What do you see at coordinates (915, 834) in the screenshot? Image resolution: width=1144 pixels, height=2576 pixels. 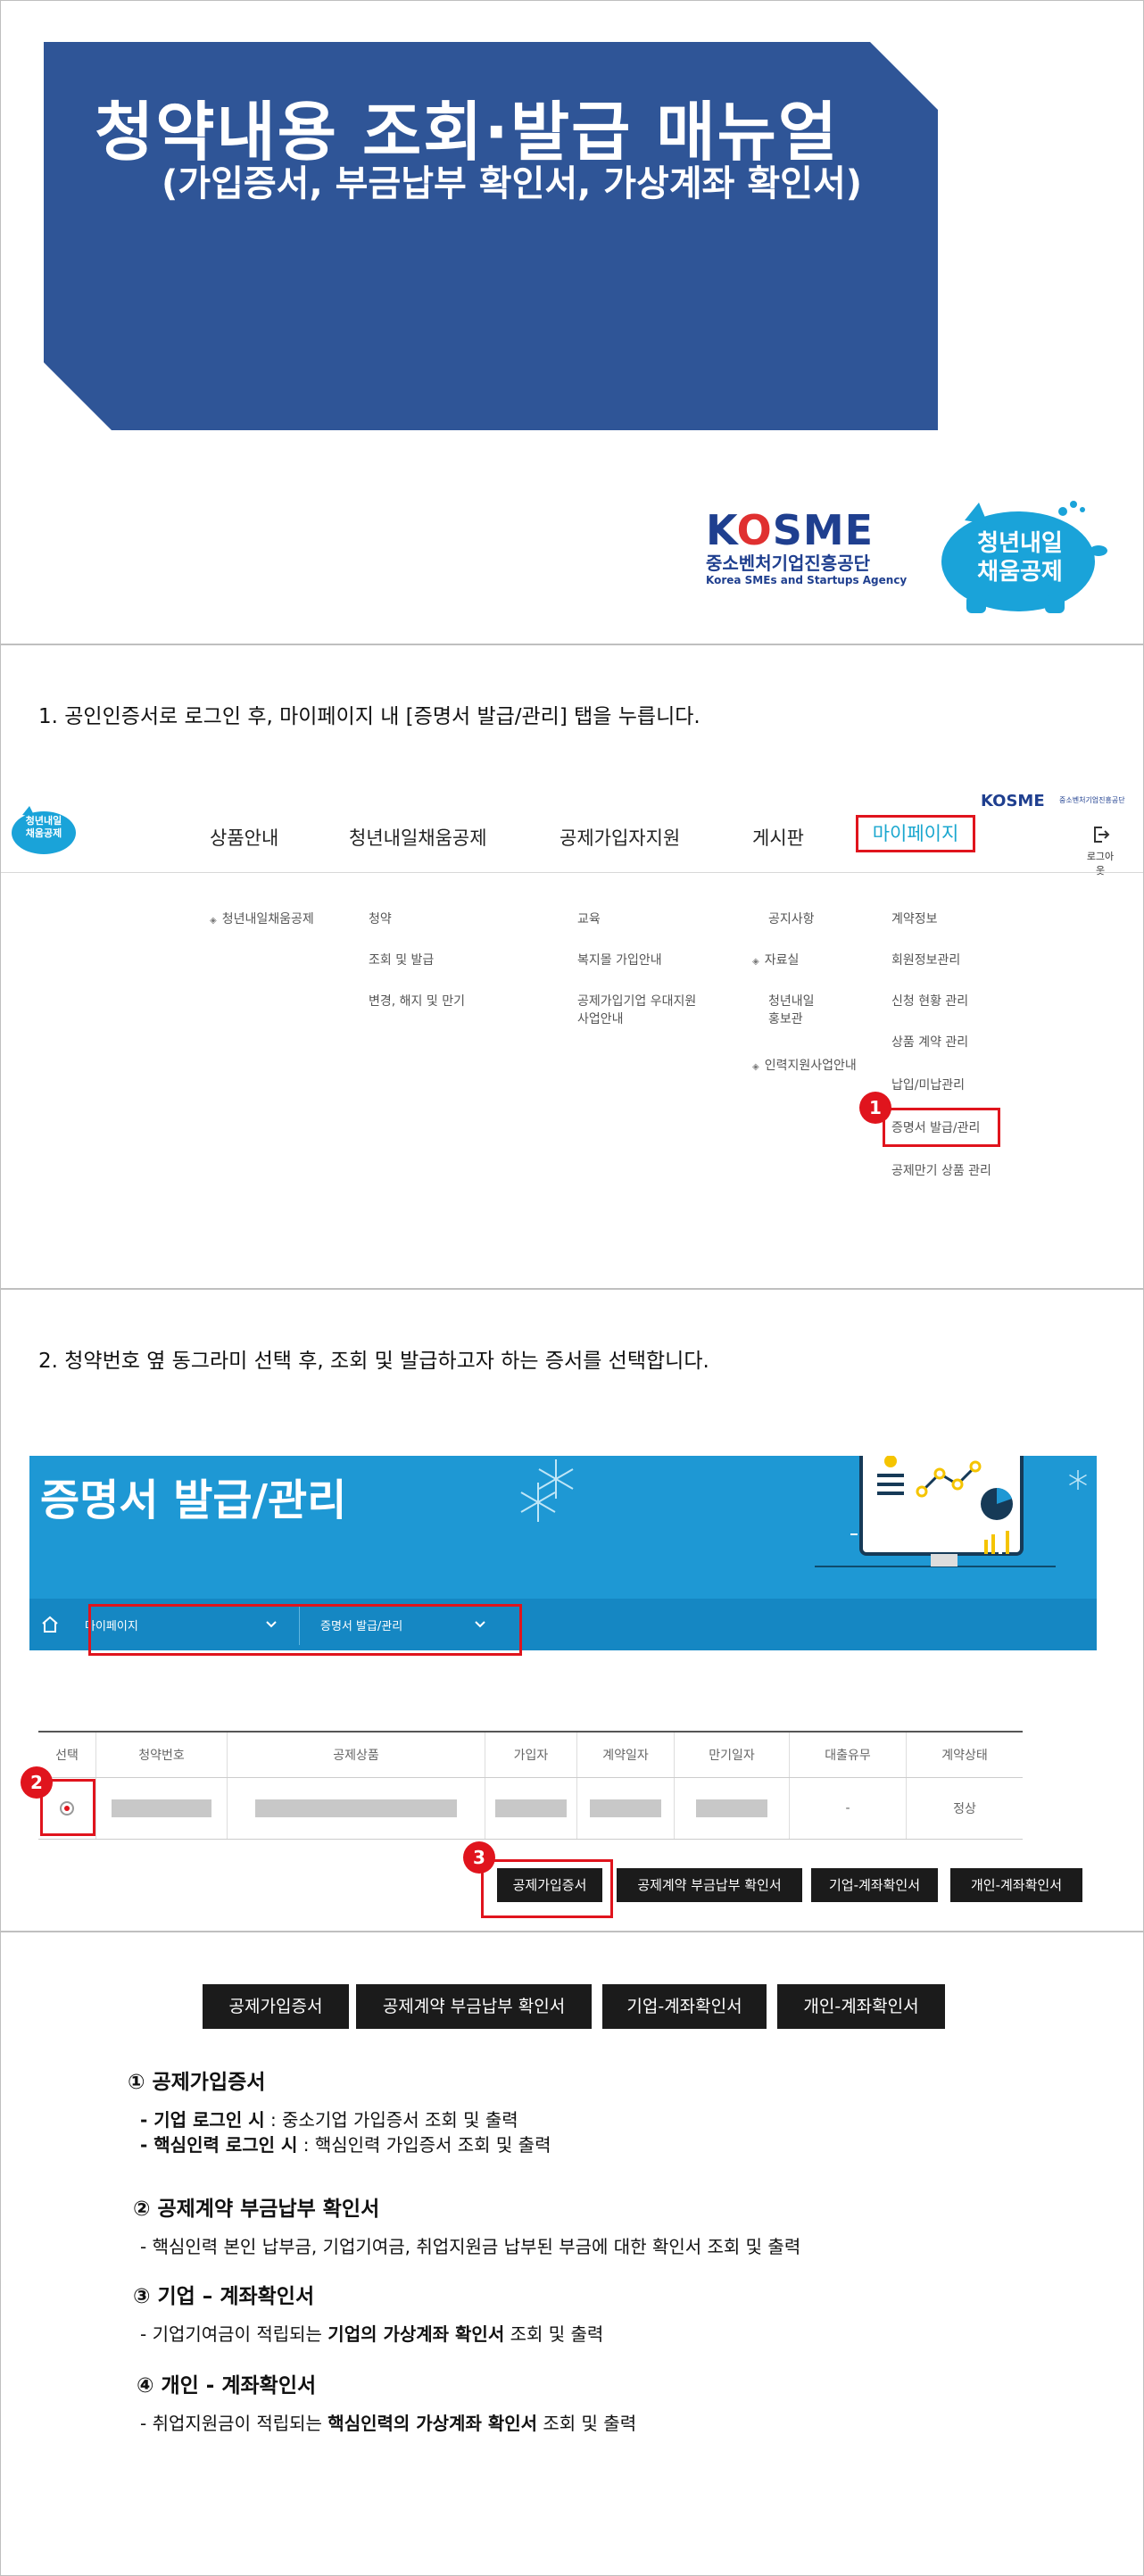 I see `nav-mypage: 마이페이지` at bounding box center [915, 834].